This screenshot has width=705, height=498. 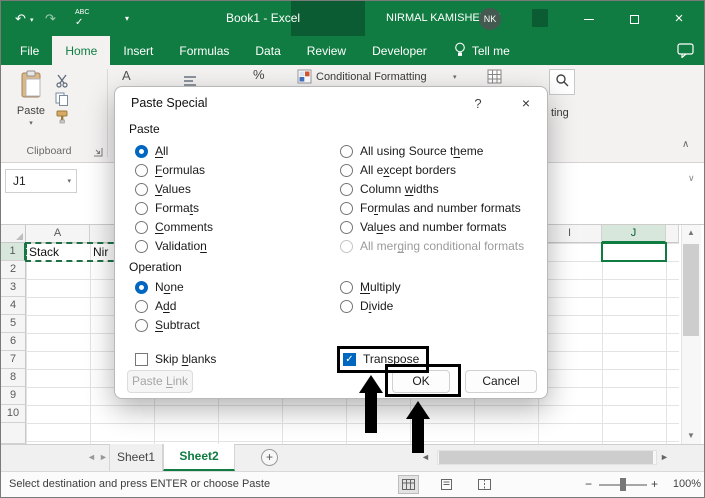 I want to click on zoom-in-icon: +, so click(x=654, y=484).